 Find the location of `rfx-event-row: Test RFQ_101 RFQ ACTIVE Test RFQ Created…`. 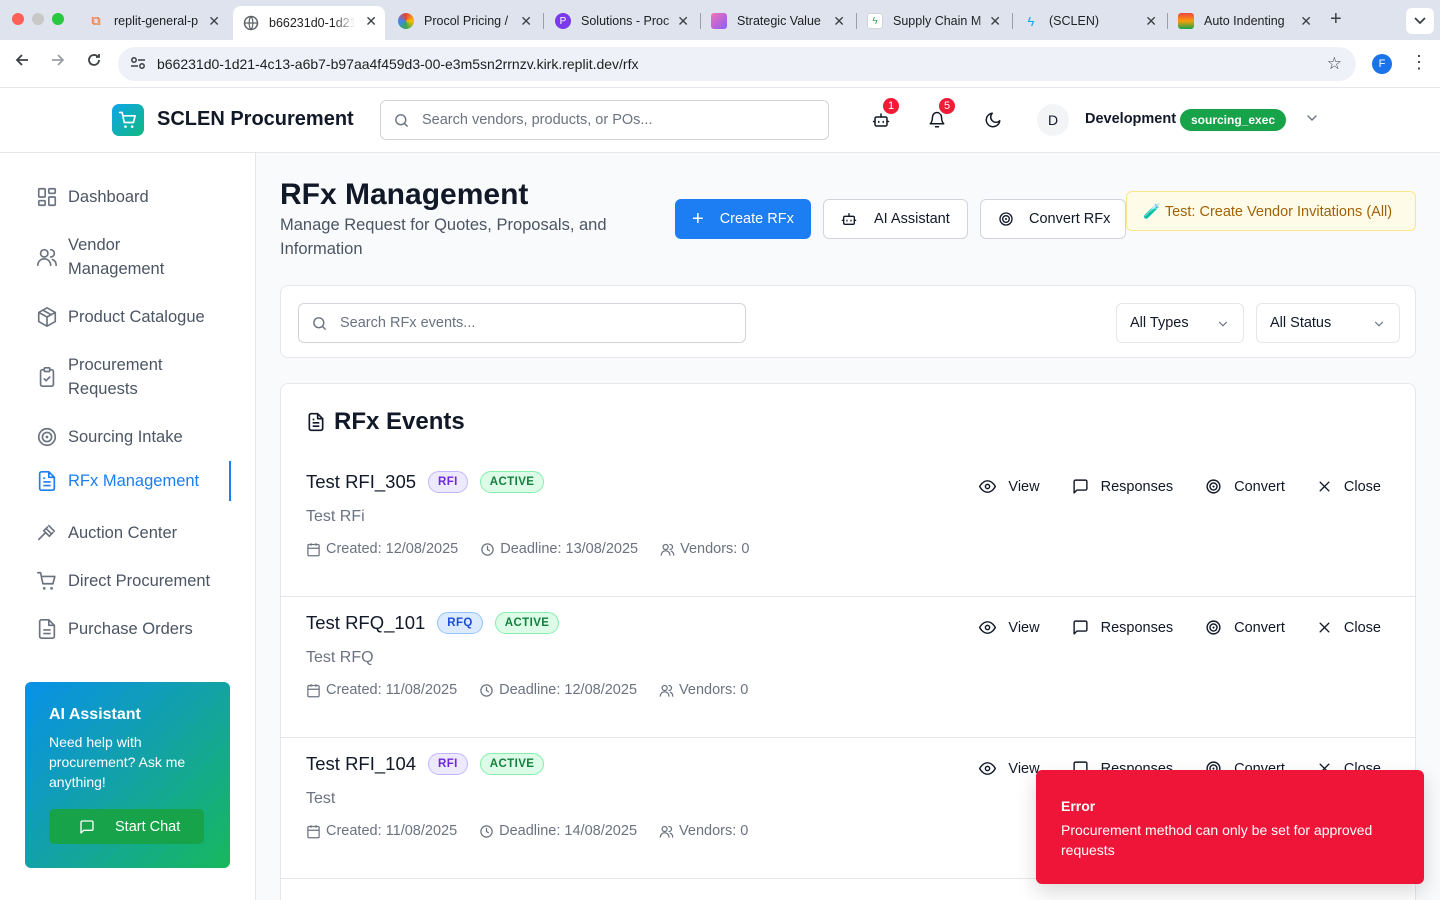

rfx-event-row: Test RFQ_101 RFQ ACTIVE Test RFQ Created… is located at coordinates (848, 667).